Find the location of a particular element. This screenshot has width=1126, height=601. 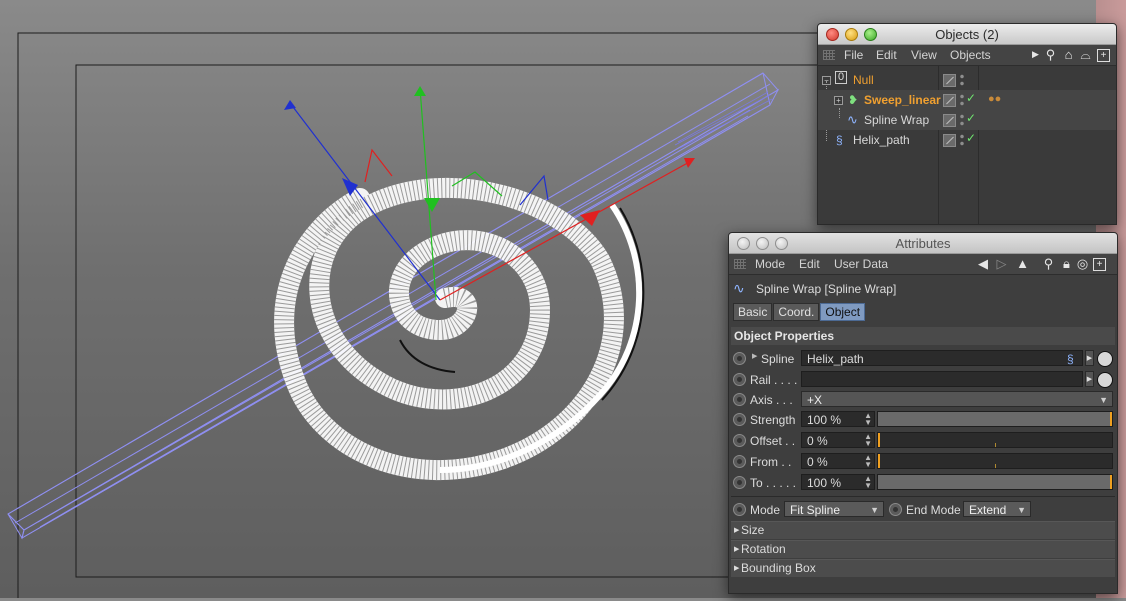

object-row-sweep: + ❥ Sweep_linear ✓ ●● is located at coordinates (967, 100).